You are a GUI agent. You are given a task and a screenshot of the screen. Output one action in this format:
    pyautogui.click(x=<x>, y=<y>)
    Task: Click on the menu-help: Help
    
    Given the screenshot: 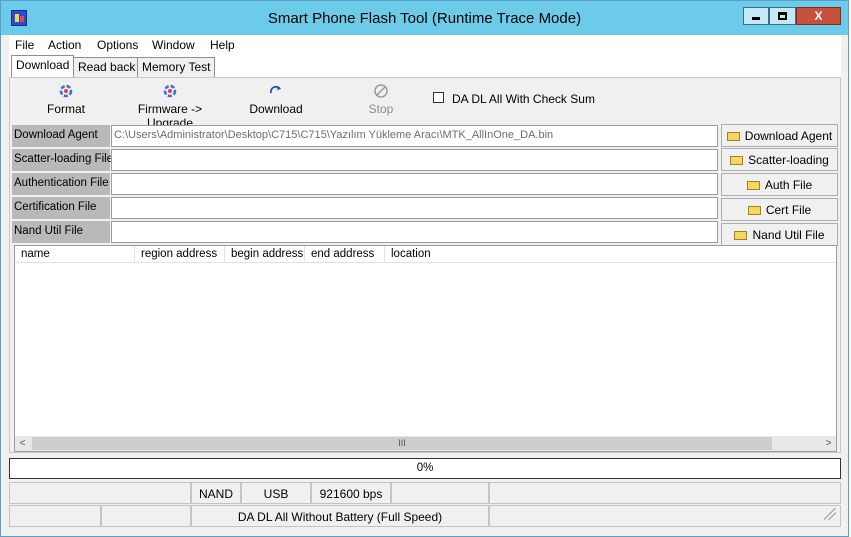 What is the action you would take?
    pyautogui.click(x=222, y=45)
    